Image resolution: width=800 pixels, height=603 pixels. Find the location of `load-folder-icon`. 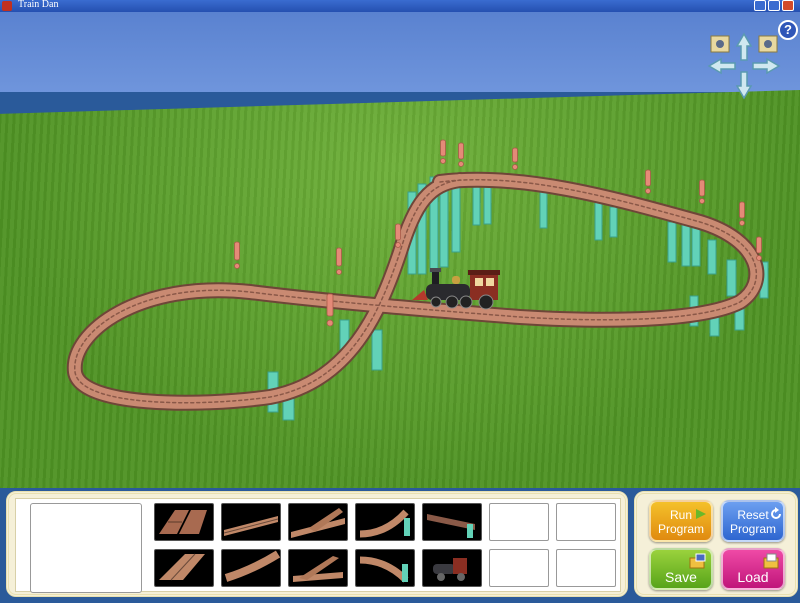

load-folder-icon is located at coordinates (771, 561).